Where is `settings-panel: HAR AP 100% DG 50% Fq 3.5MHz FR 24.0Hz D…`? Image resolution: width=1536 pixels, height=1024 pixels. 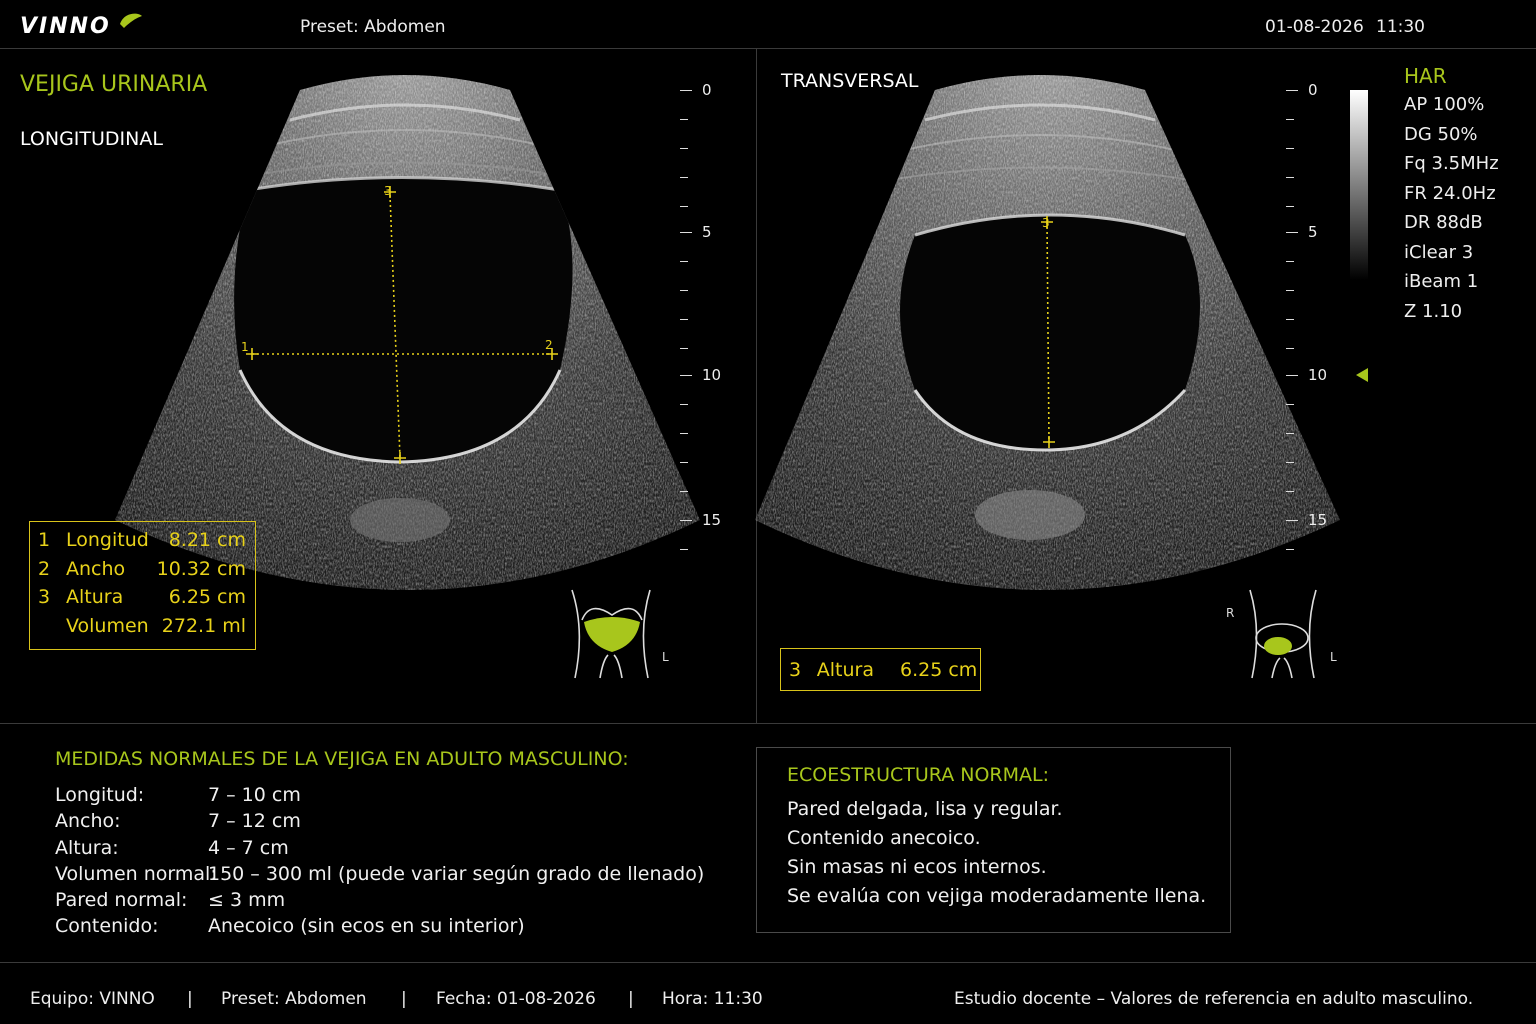 settings-panel: HAR AP 100% DG 50% Fq 3.5MHz FR 24.0Hz D… is located at coordinates (1451, 197).